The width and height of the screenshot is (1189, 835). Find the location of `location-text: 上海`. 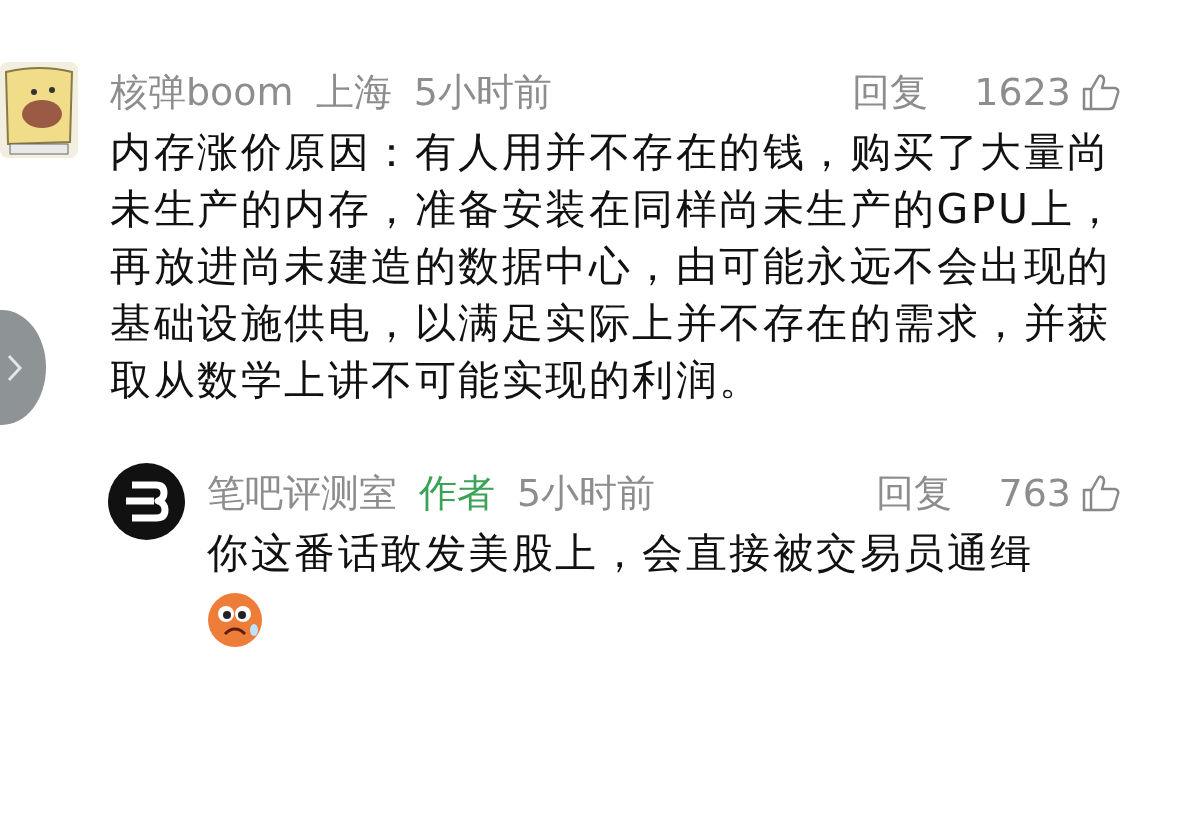

location-text: 上海 is located at coordinates (353, 92).